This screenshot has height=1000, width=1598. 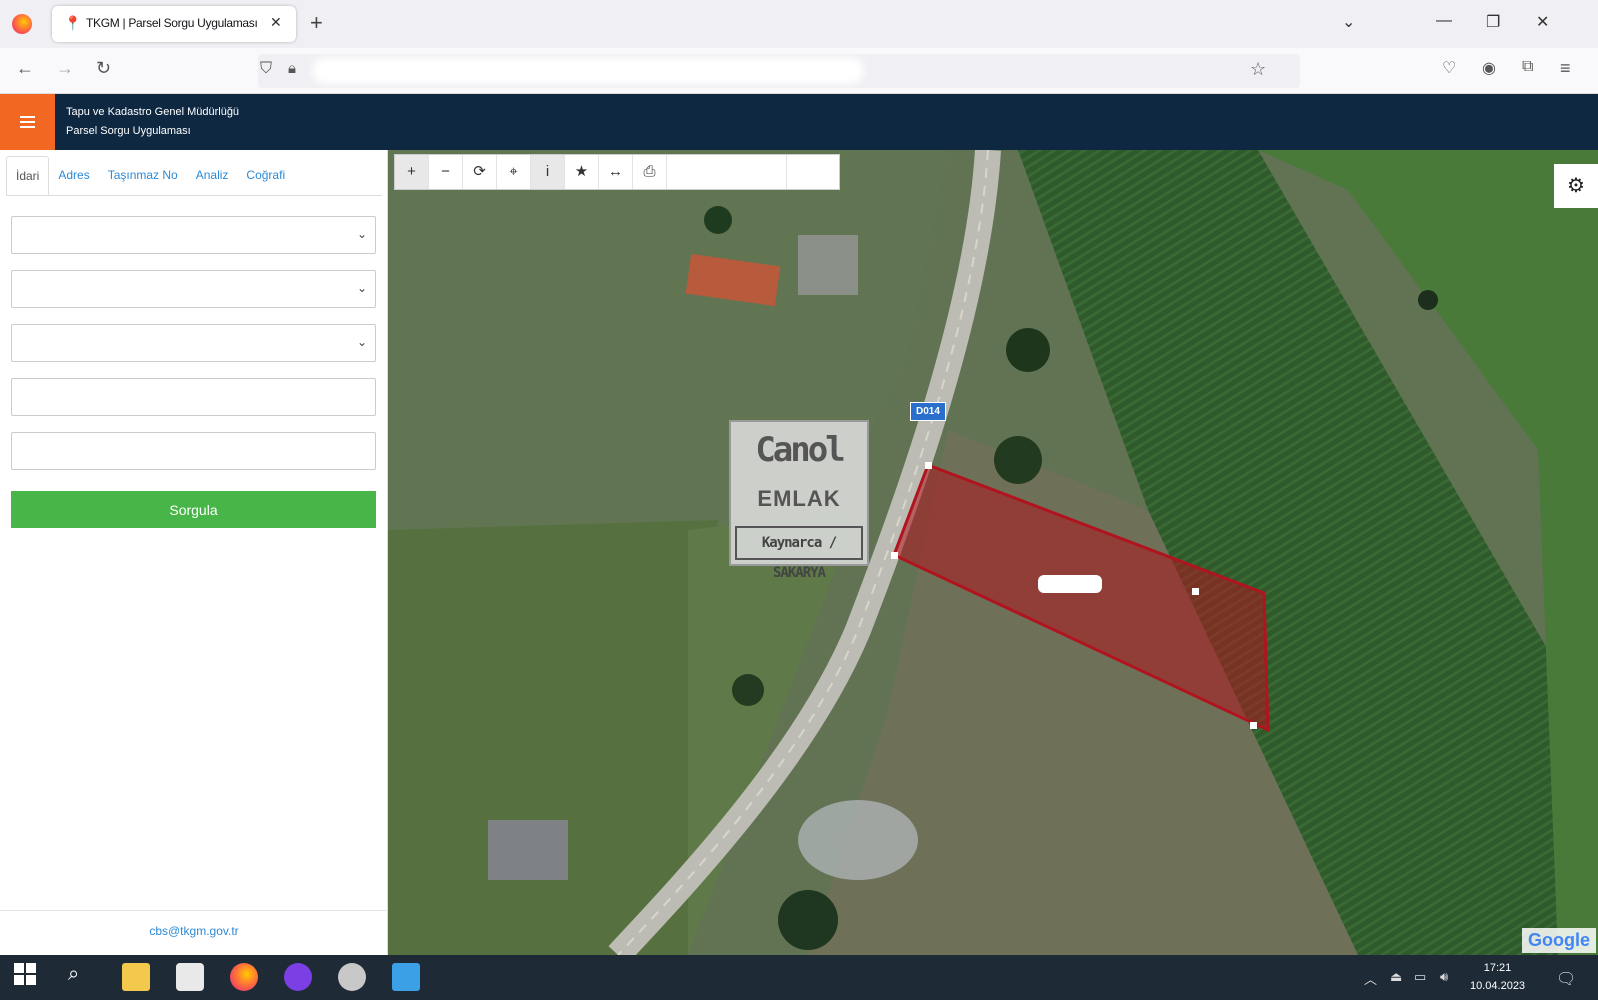 What do you see at coordinates (27, 122) in the screenshot?
I see `hamburger-menu-button` at bounding box center [27, 122].